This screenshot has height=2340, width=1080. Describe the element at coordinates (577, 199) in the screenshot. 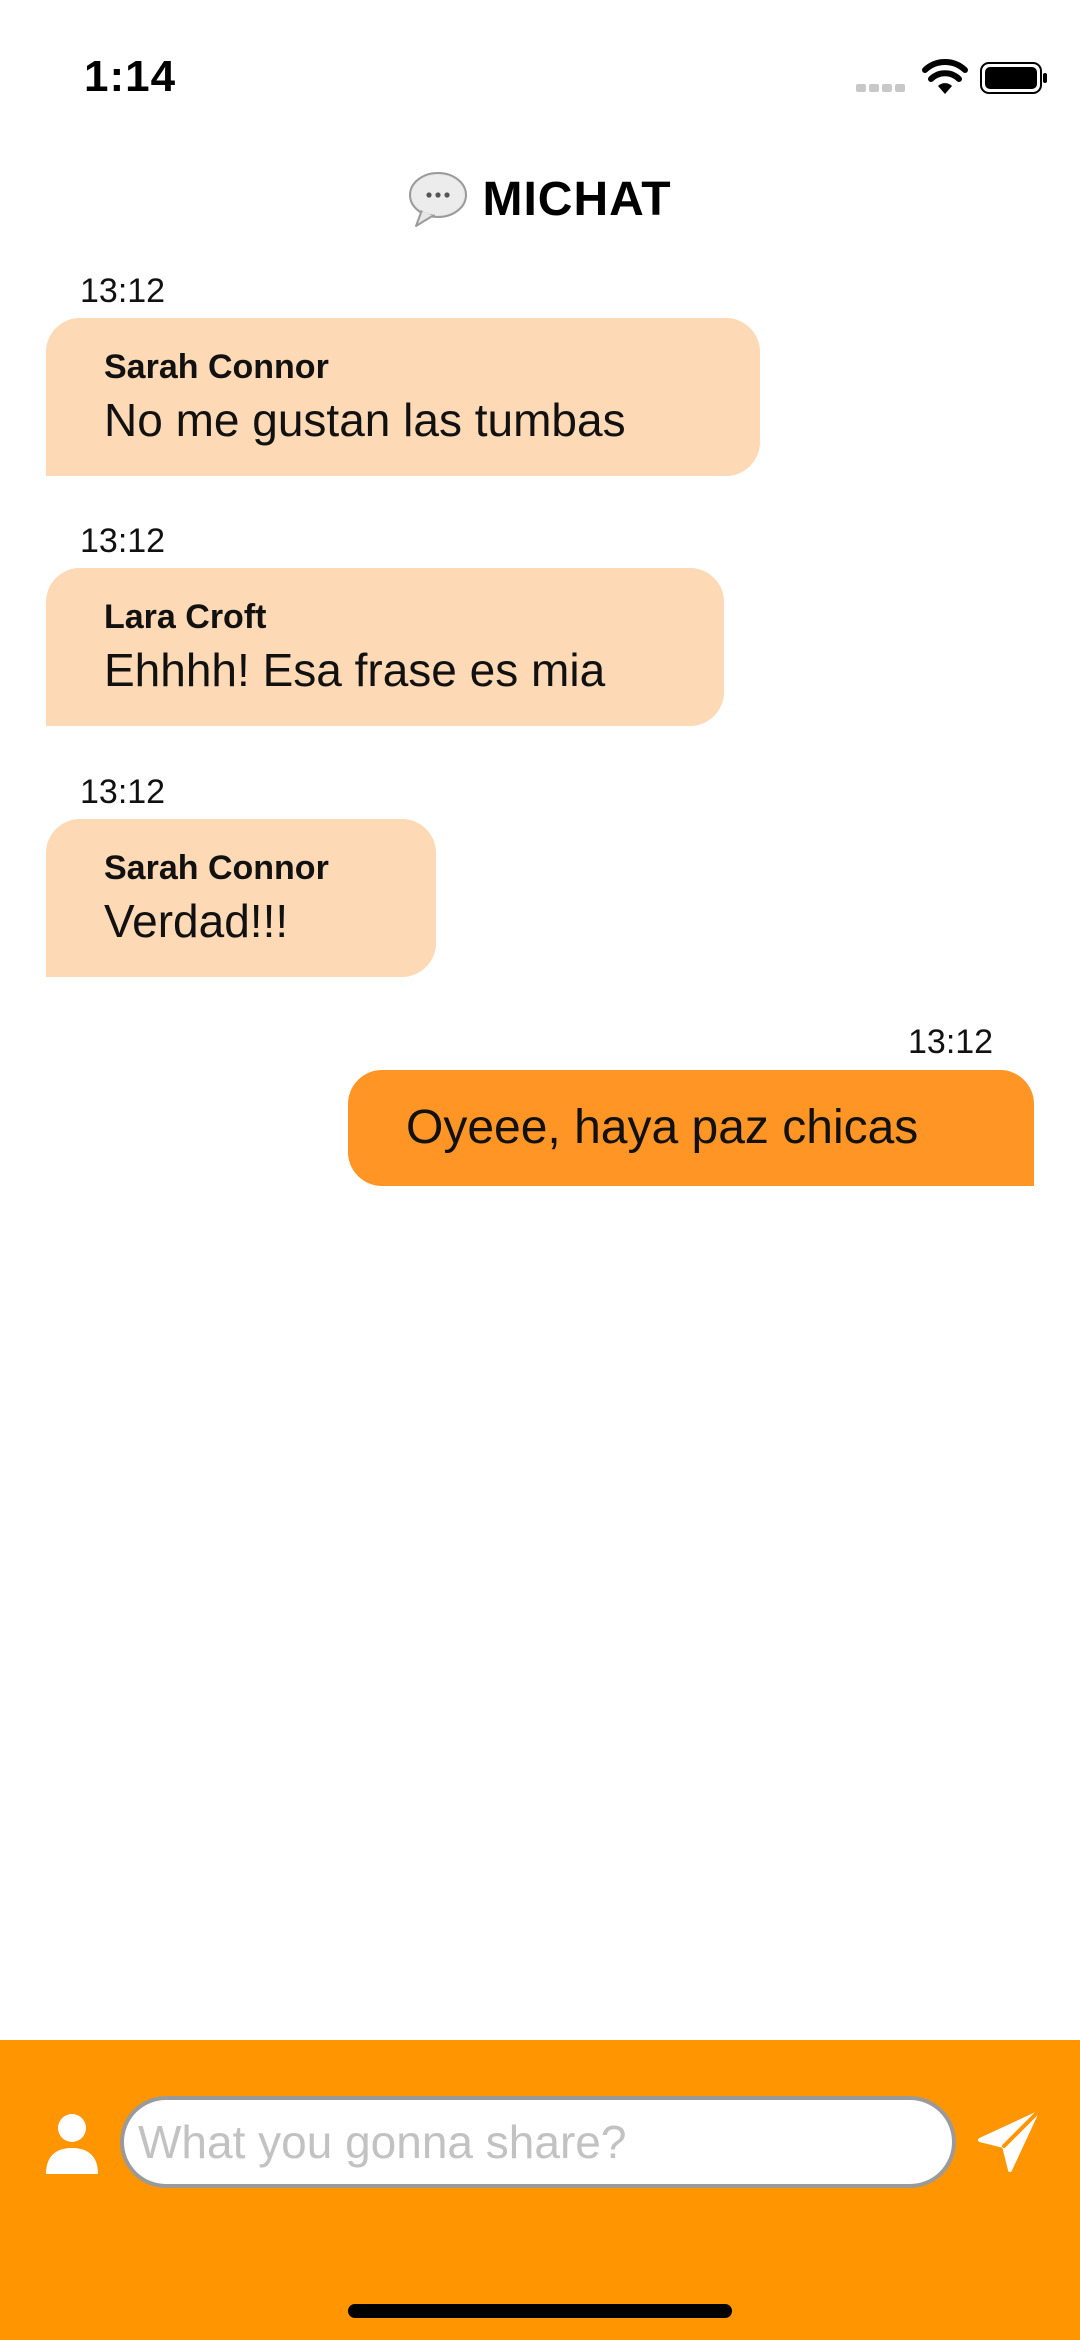

I see `app-title: MICHAT` at that location.